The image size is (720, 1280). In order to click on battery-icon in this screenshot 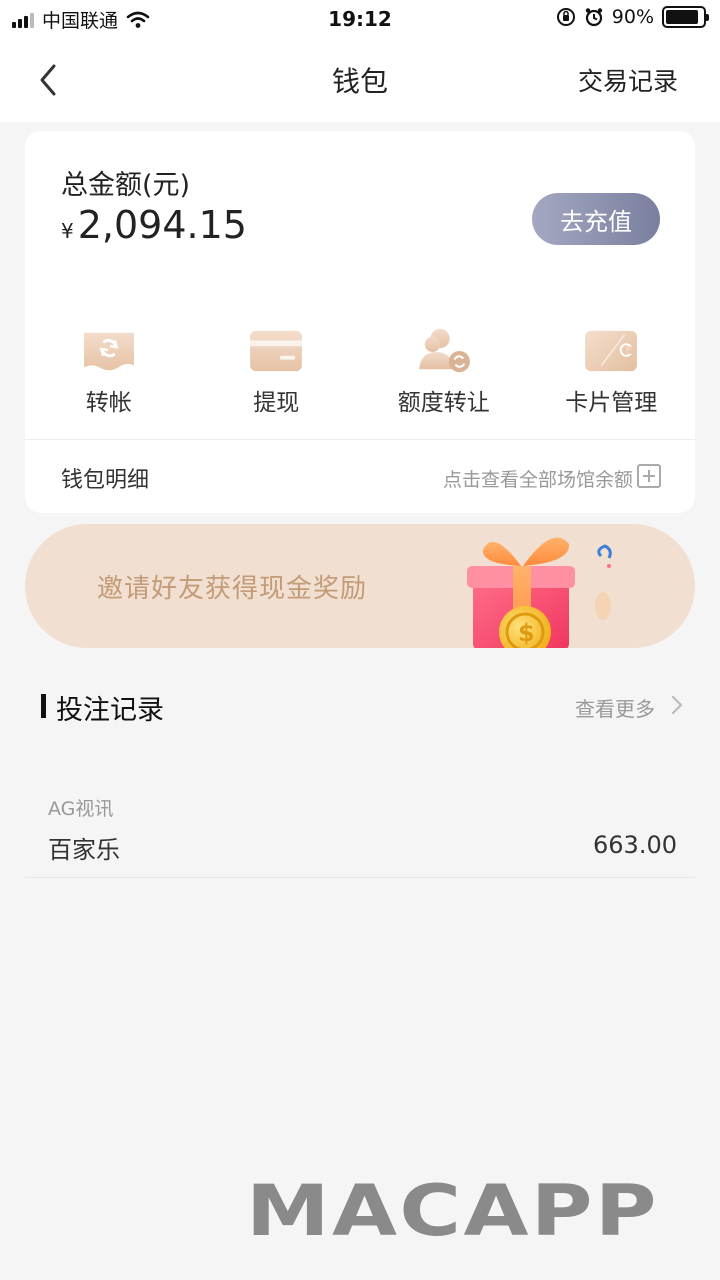, I will do `click(685, 17)`.